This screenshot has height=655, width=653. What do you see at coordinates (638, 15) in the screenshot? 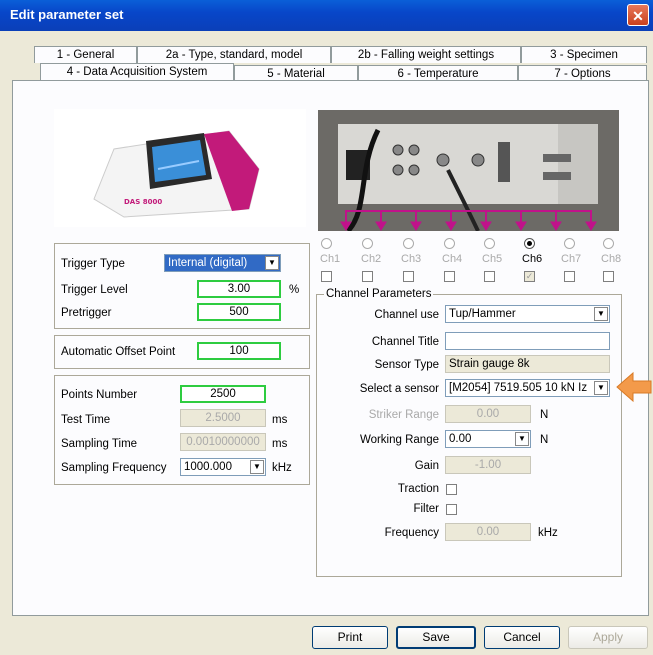
I see `close-icon: ✕` at bounding box center [638, 15].